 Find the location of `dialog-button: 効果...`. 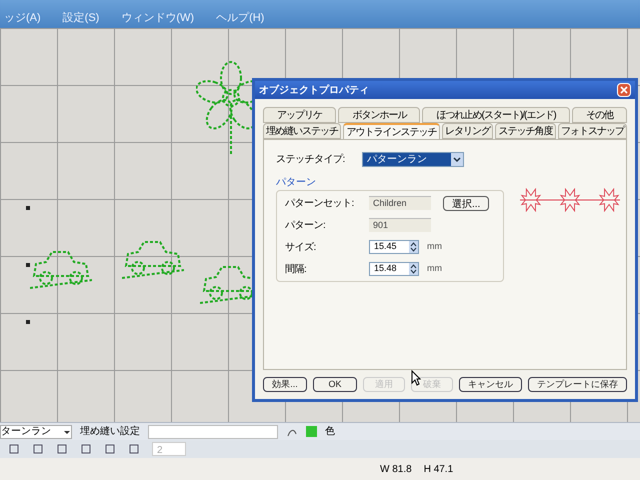

dialog-button: 効果... is located at coordinates (285, 384).